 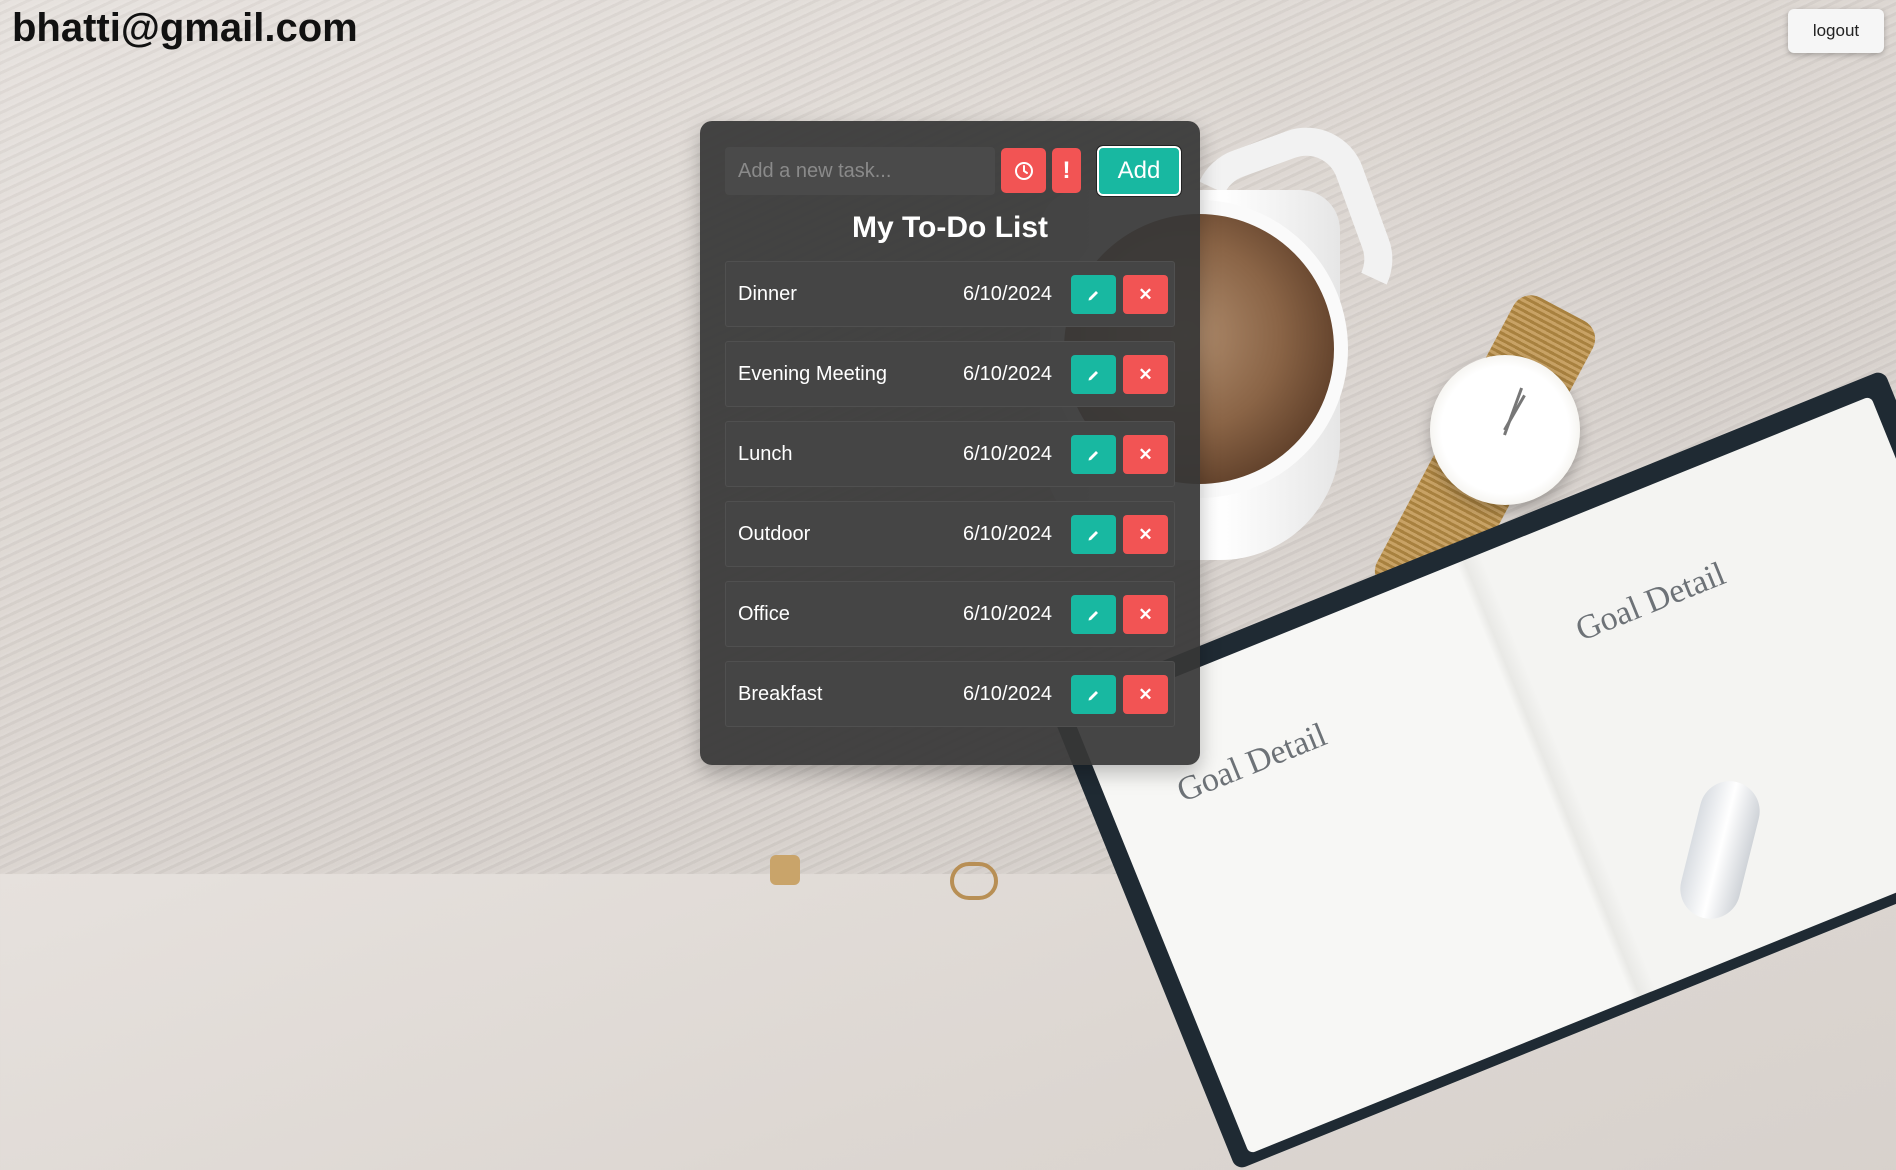 What do you see at coordinates (185, 28) in the screenshot?
I see `user-email: bhatti@gmail.com` at bounding box center [185, 28].